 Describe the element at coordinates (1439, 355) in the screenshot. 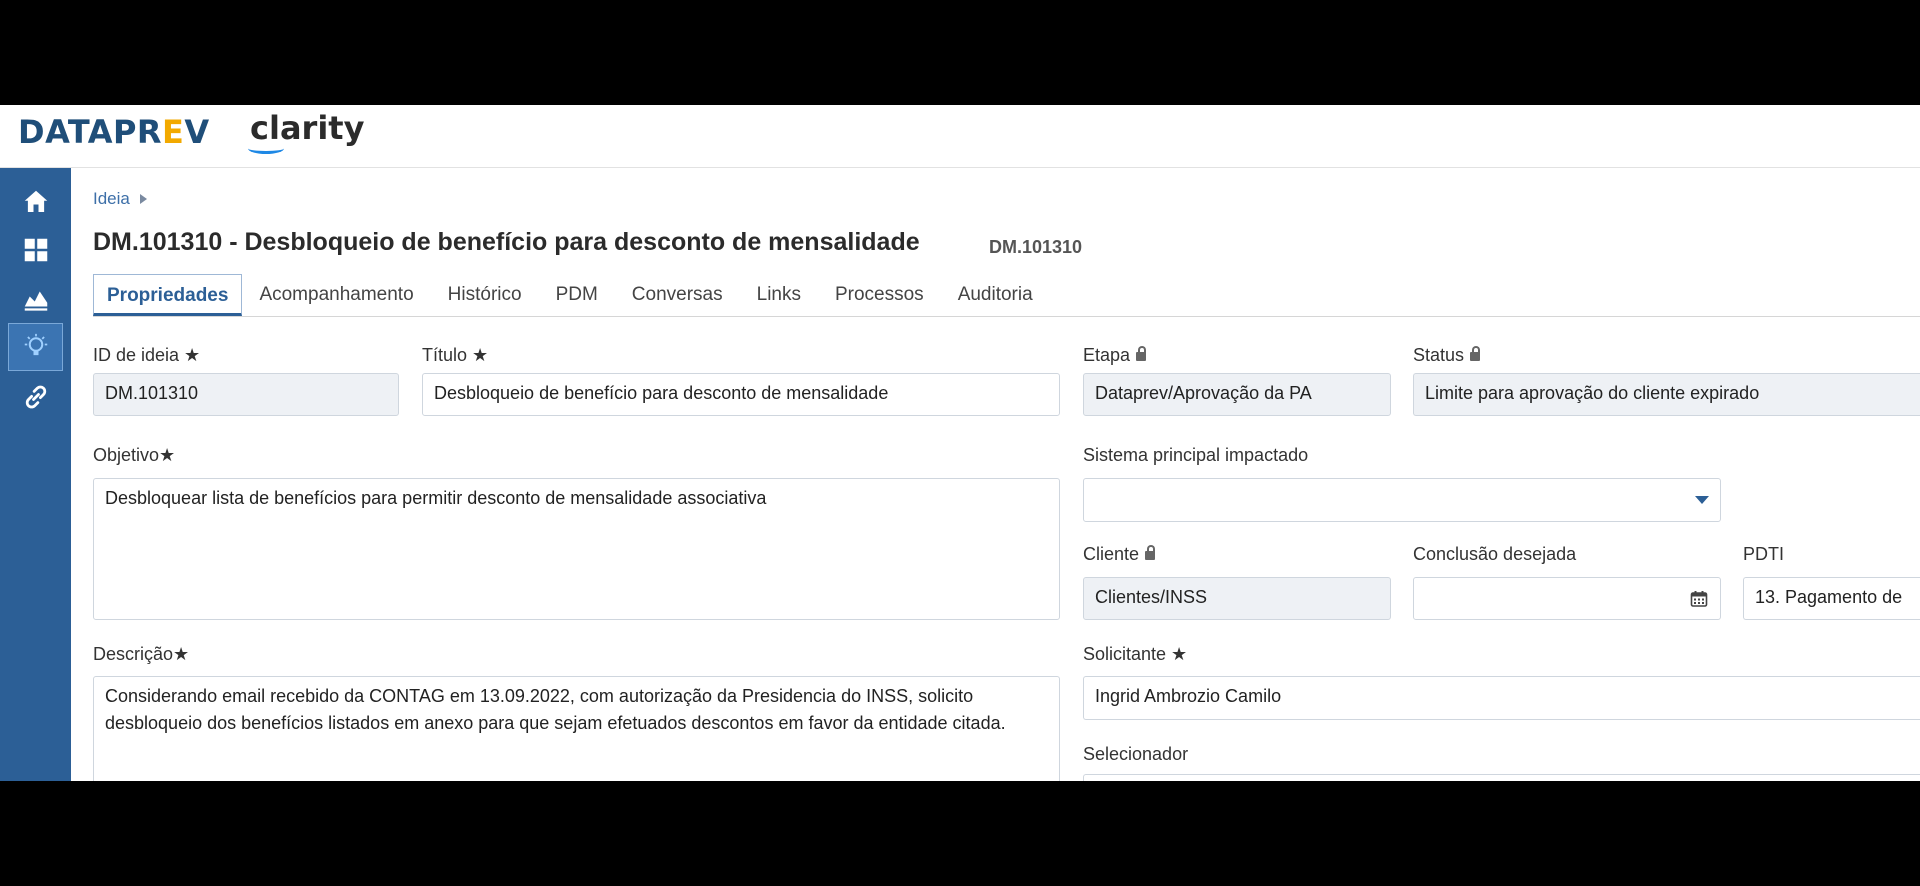

I see `status-label-text: Status` at that location.